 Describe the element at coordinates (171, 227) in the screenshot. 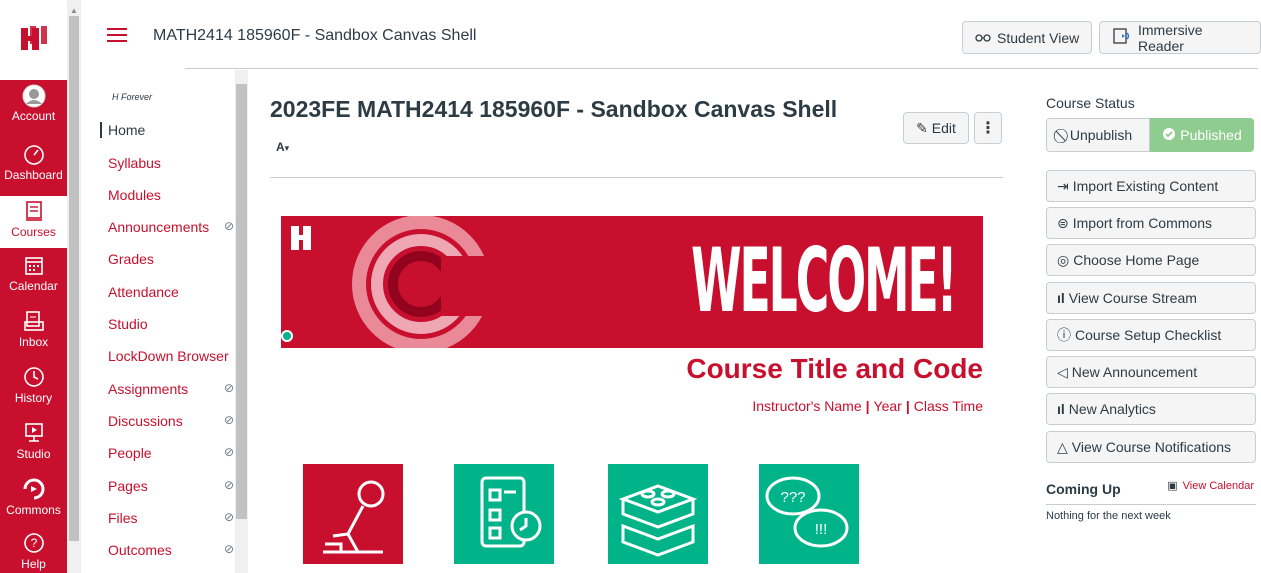

I see `course-nav-announcements: Announcements ⊘` at that location.